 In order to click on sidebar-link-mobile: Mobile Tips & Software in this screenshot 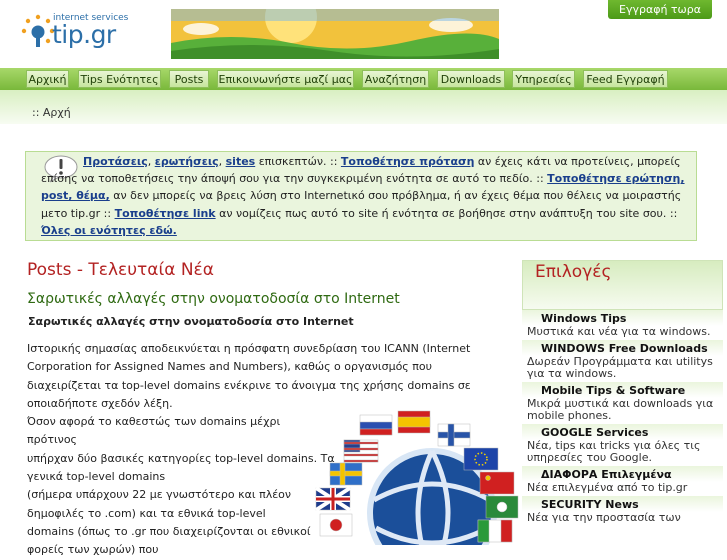, I will do `click(622, 390)`.